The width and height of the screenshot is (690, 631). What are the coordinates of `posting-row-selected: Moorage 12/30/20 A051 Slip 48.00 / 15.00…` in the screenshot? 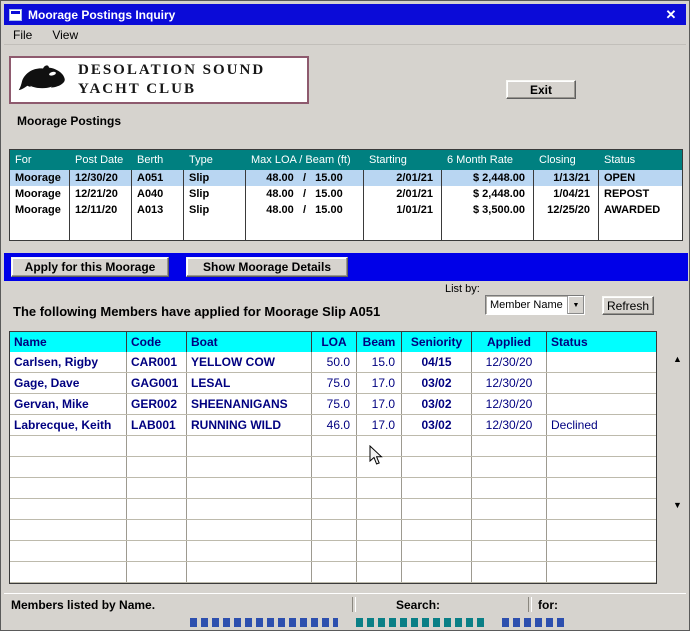 It's located at (346, 178).